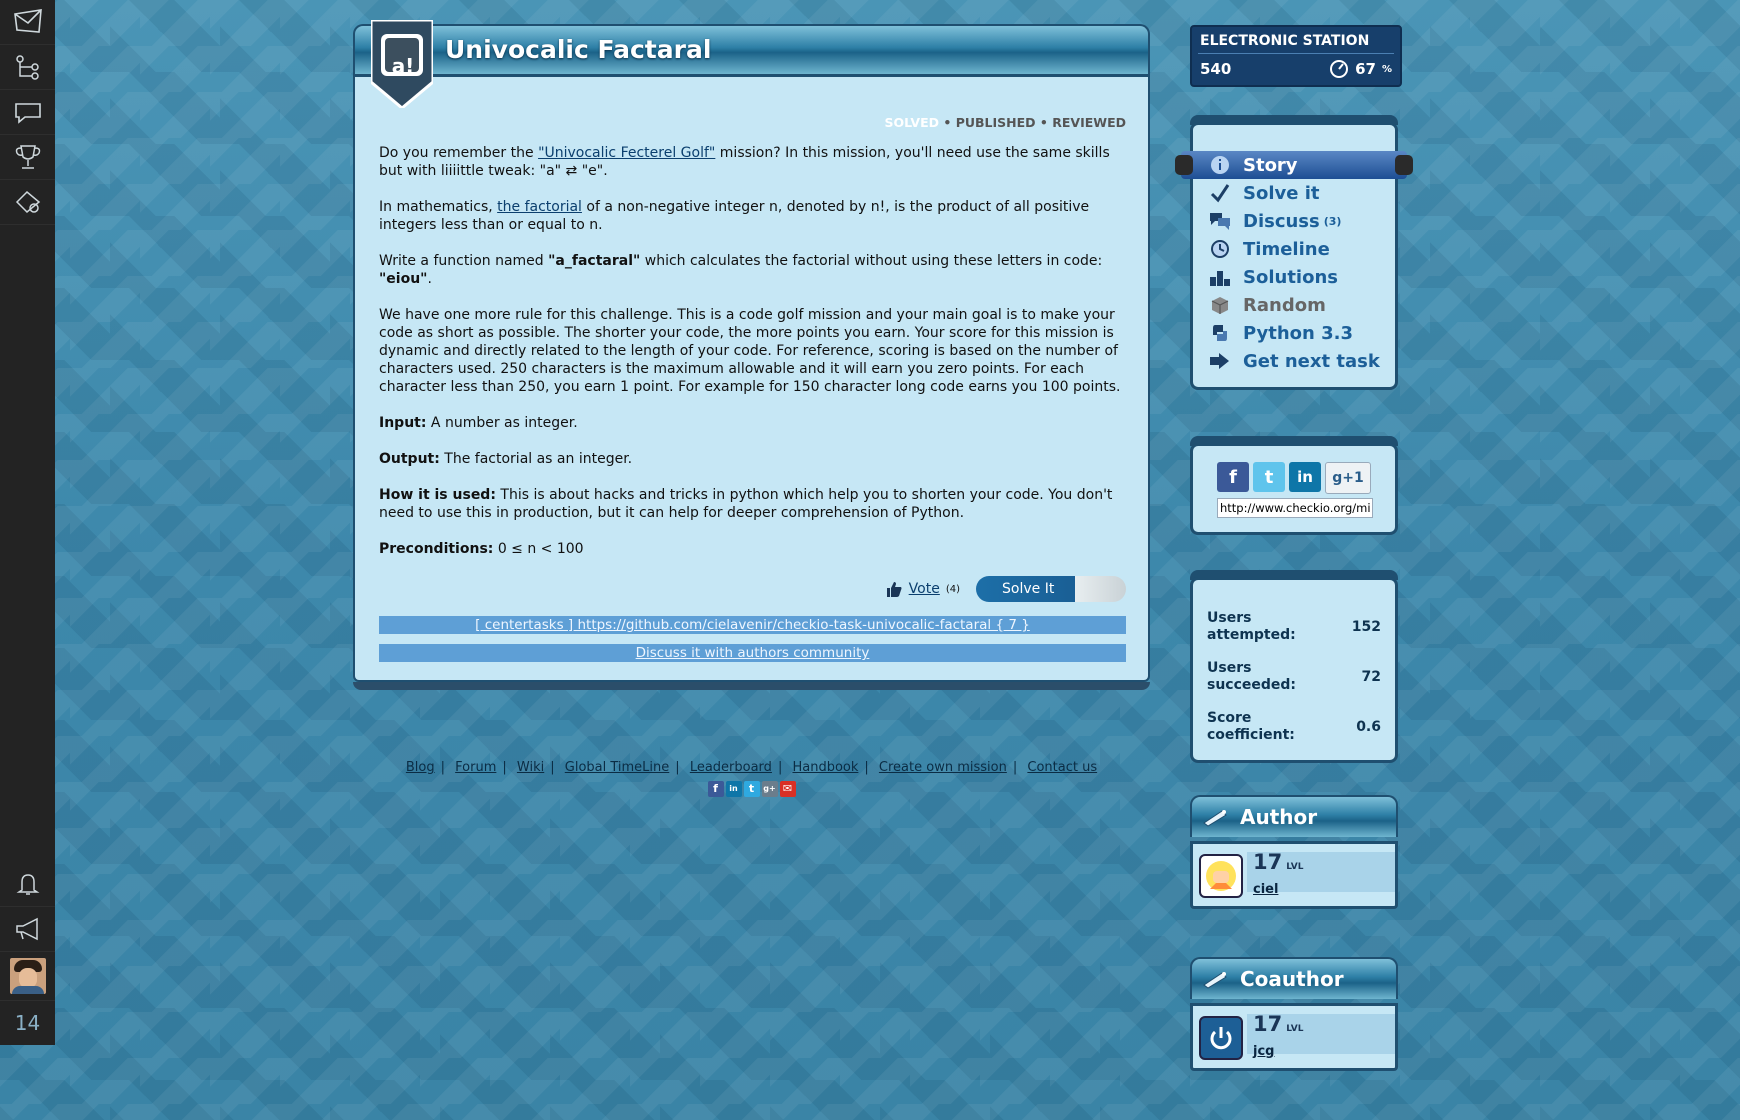  Describe the element at coordinates (715, 789) in the screenshot. I see `facebook-icon: f` at that location.